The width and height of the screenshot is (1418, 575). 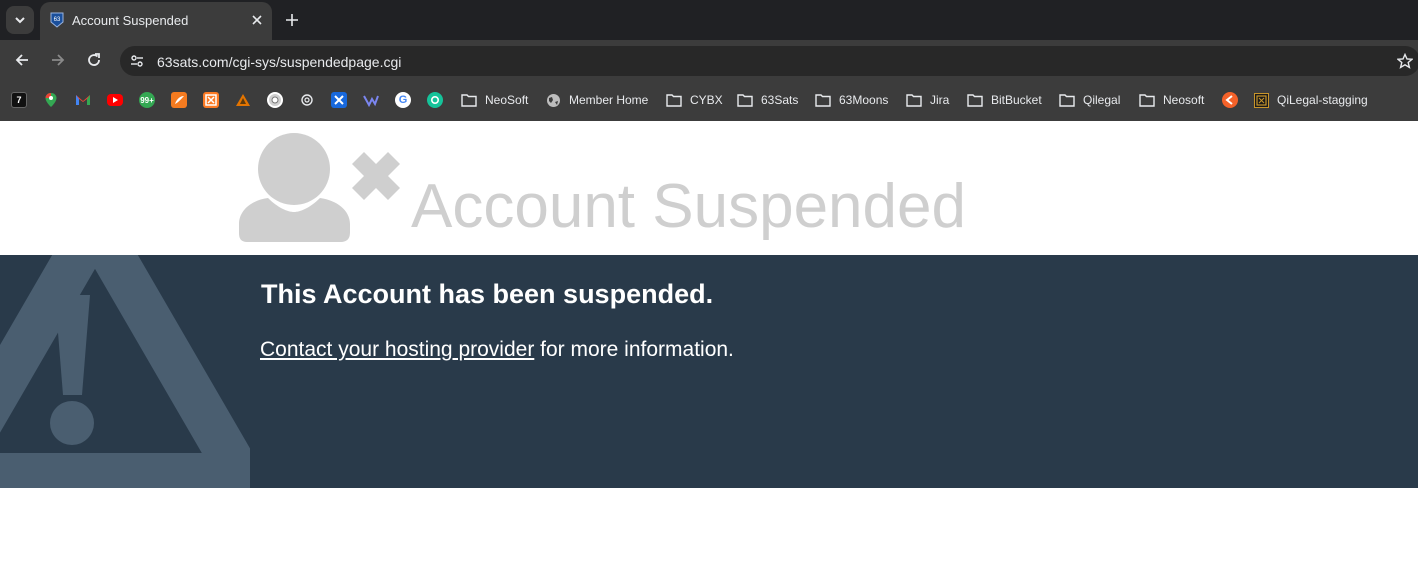 I want to click on arrow-left-icon, so click(x=21, y=60).